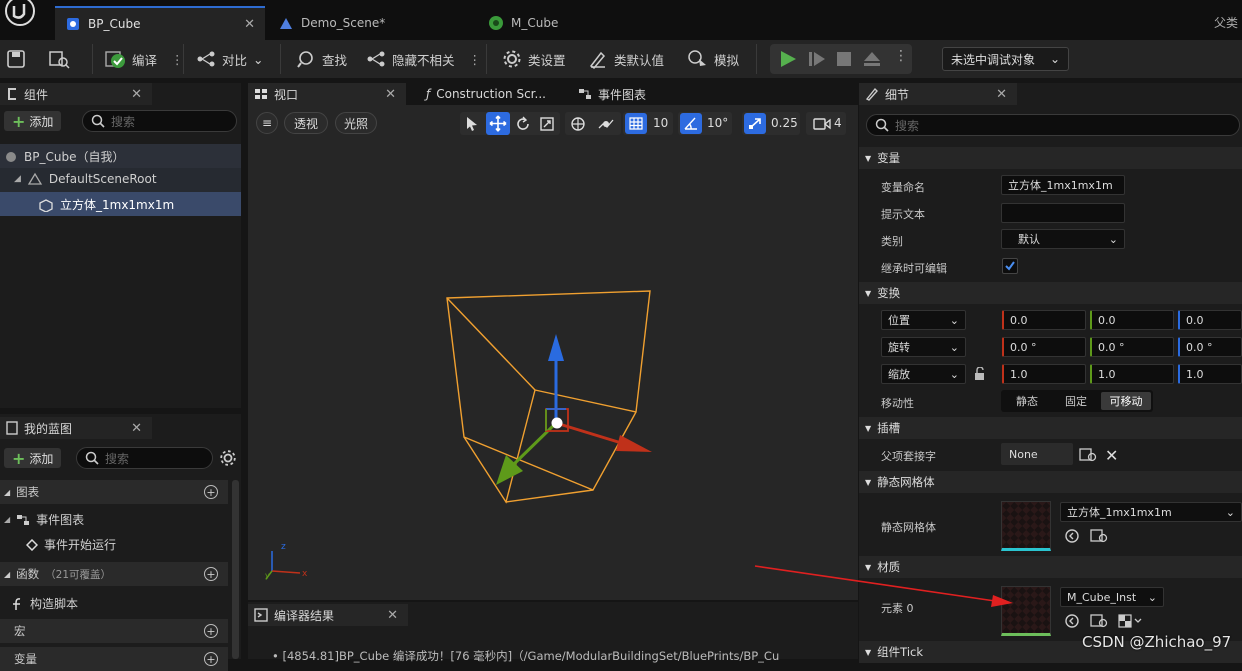 The image size is (1242, 671). What do you see at coordinates (1230, 512) in the screenshot?
I see `chevron-down-icon: ⌄` at bounding box center [1230, 512].